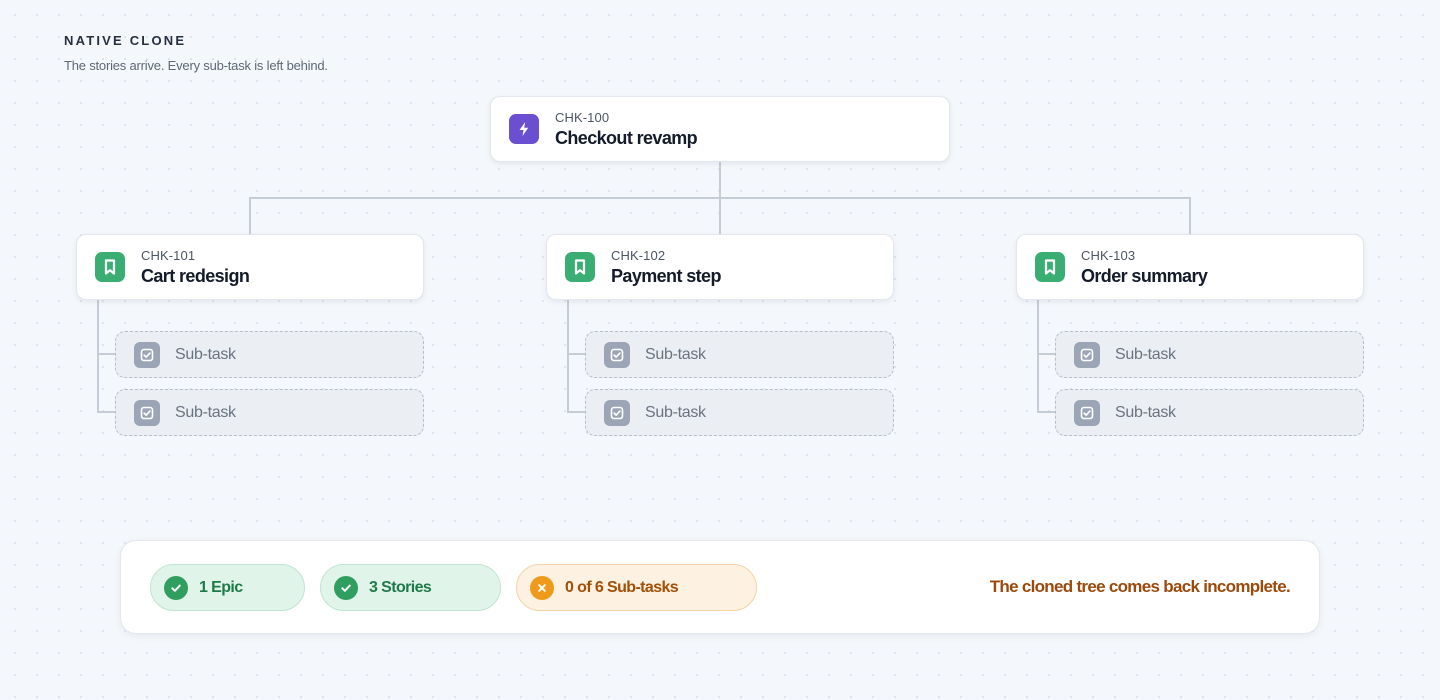 The width and height of the screenshot is (1440, 700). I want to click on pill-label: 1 Epic, so click(221, 587).